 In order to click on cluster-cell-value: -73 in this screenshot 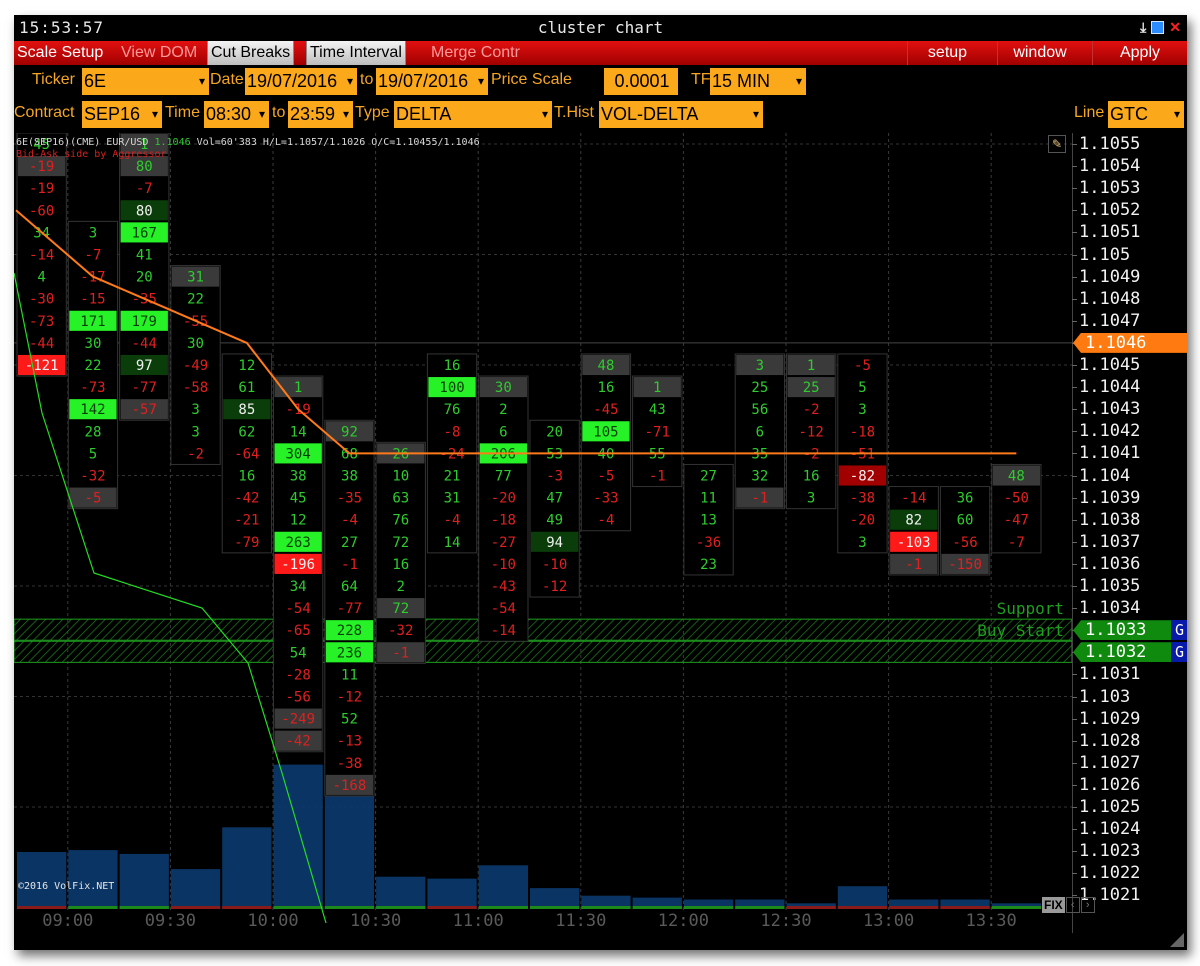, I will do `click(41, 322)`.